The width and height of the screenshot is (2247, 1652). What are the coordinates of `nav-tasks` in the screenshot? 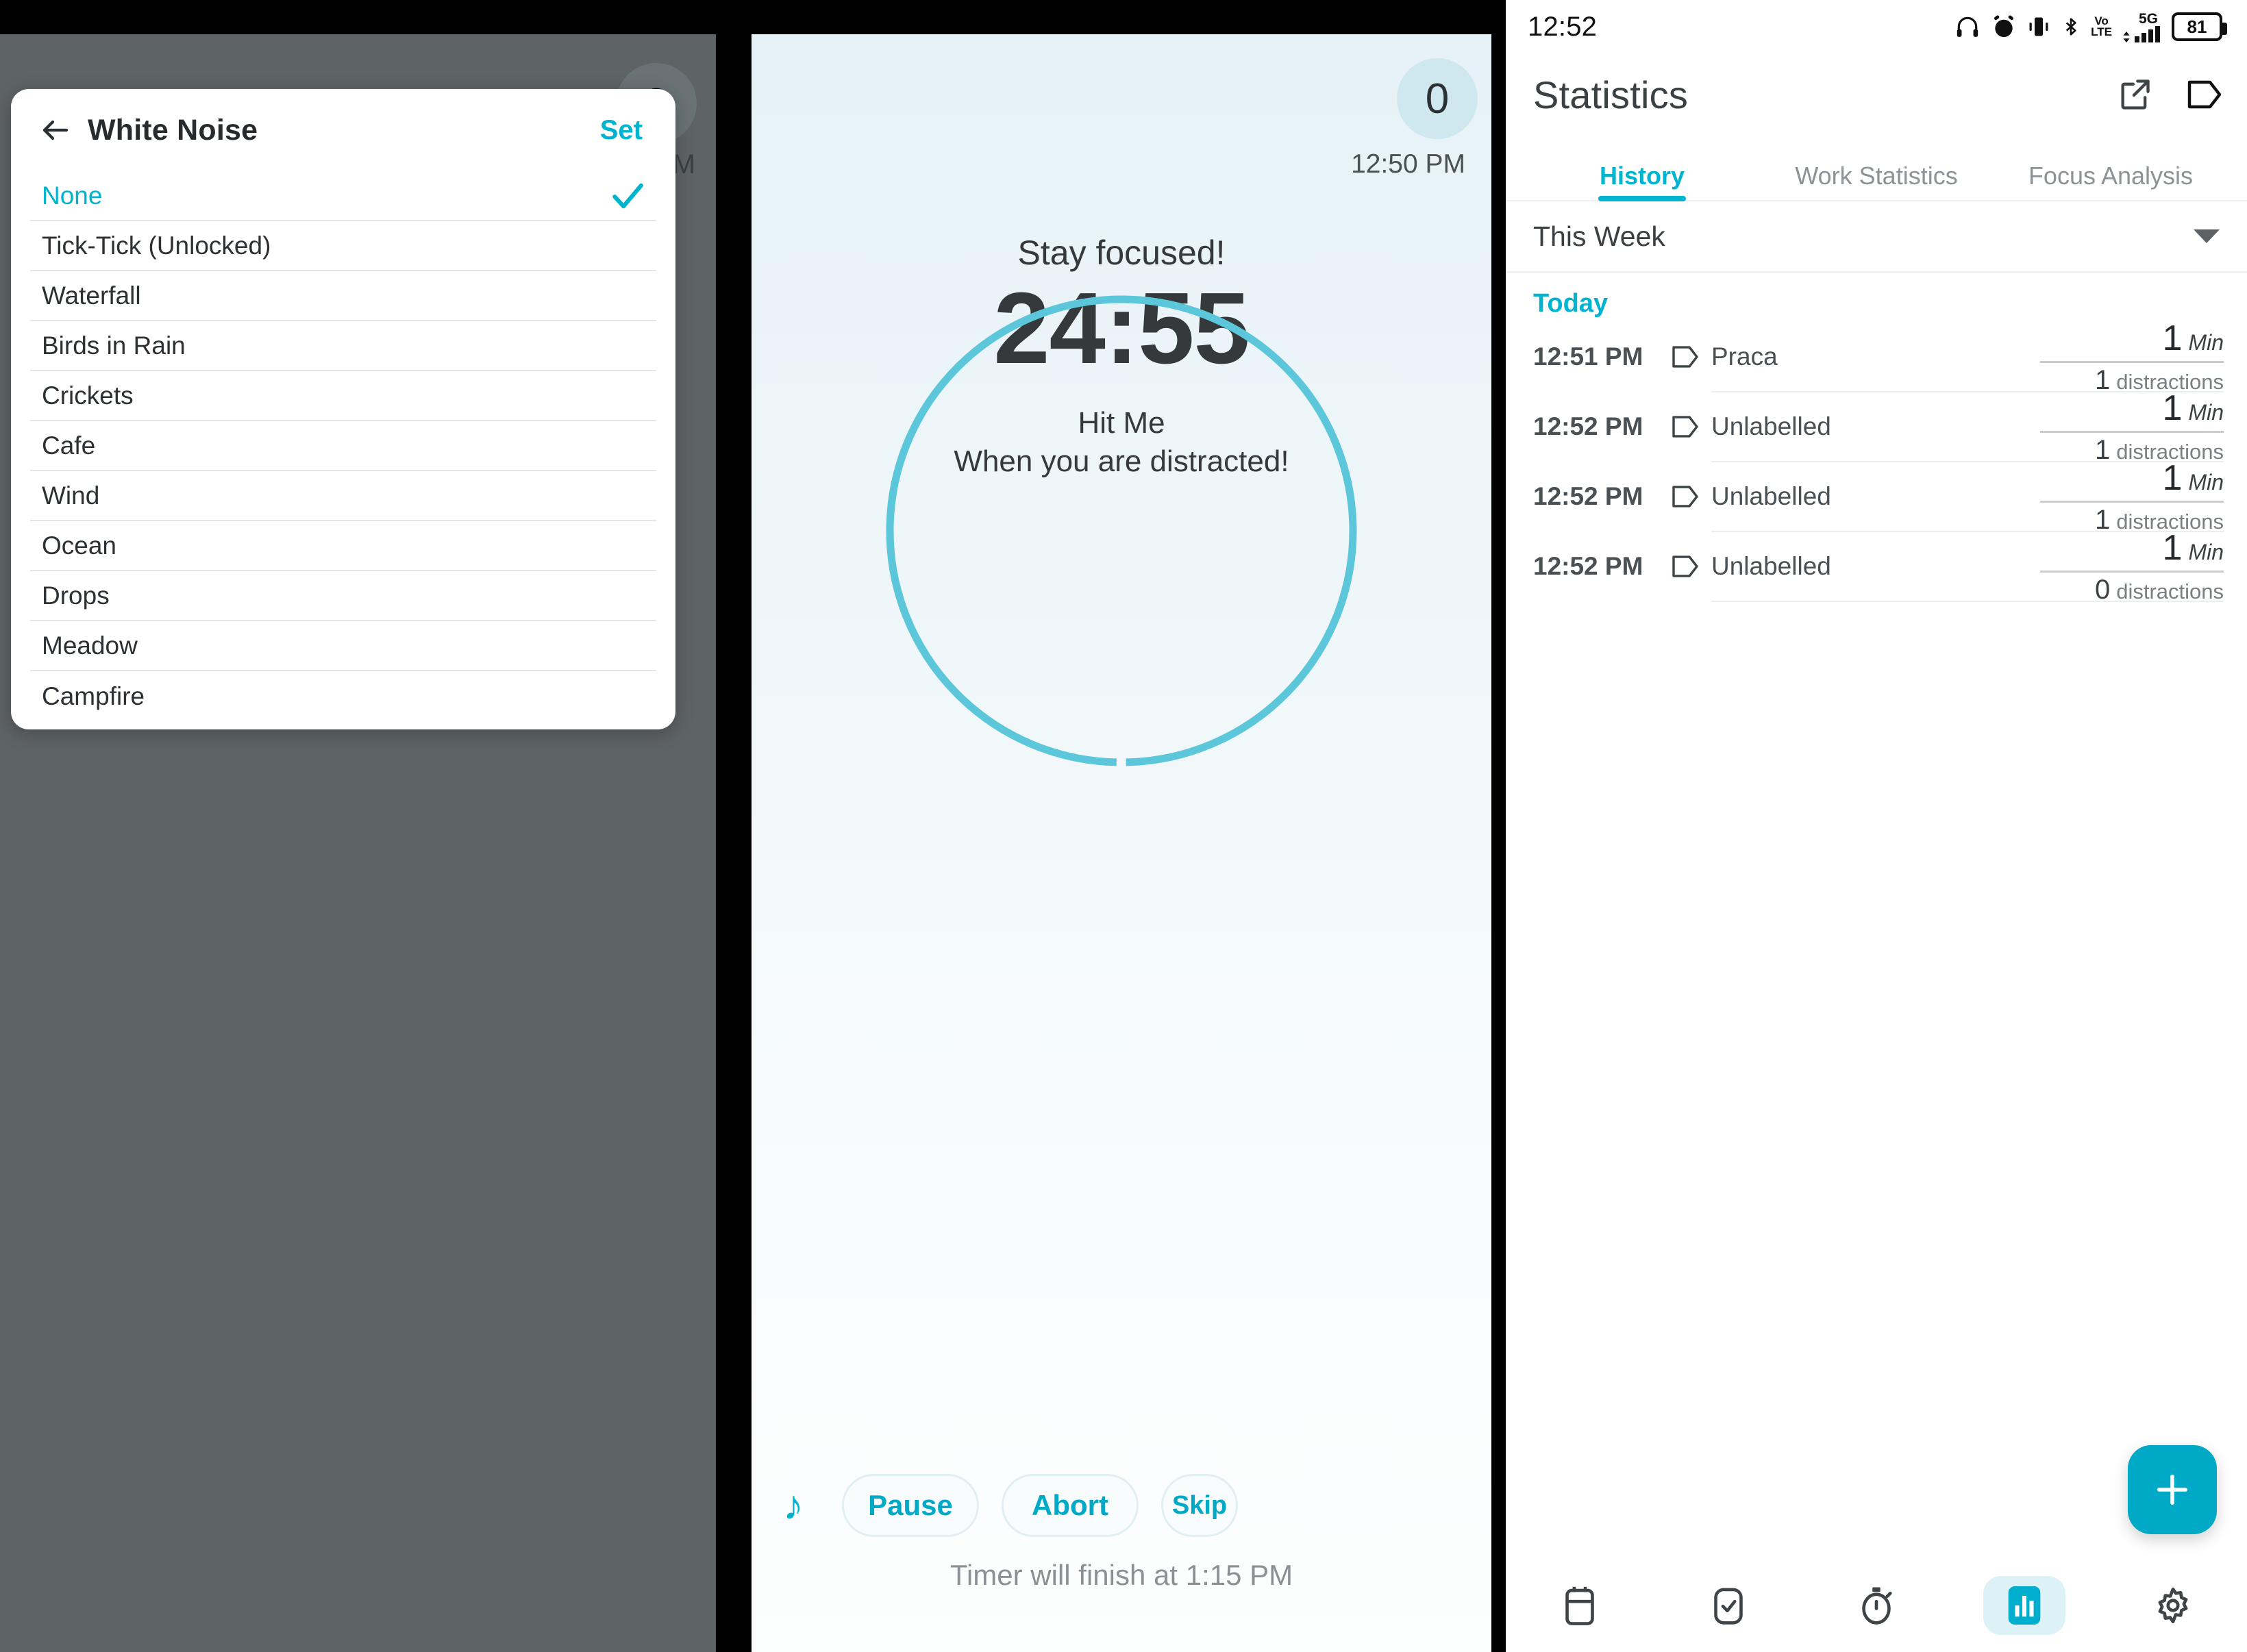 It's located at (1728, 1605).